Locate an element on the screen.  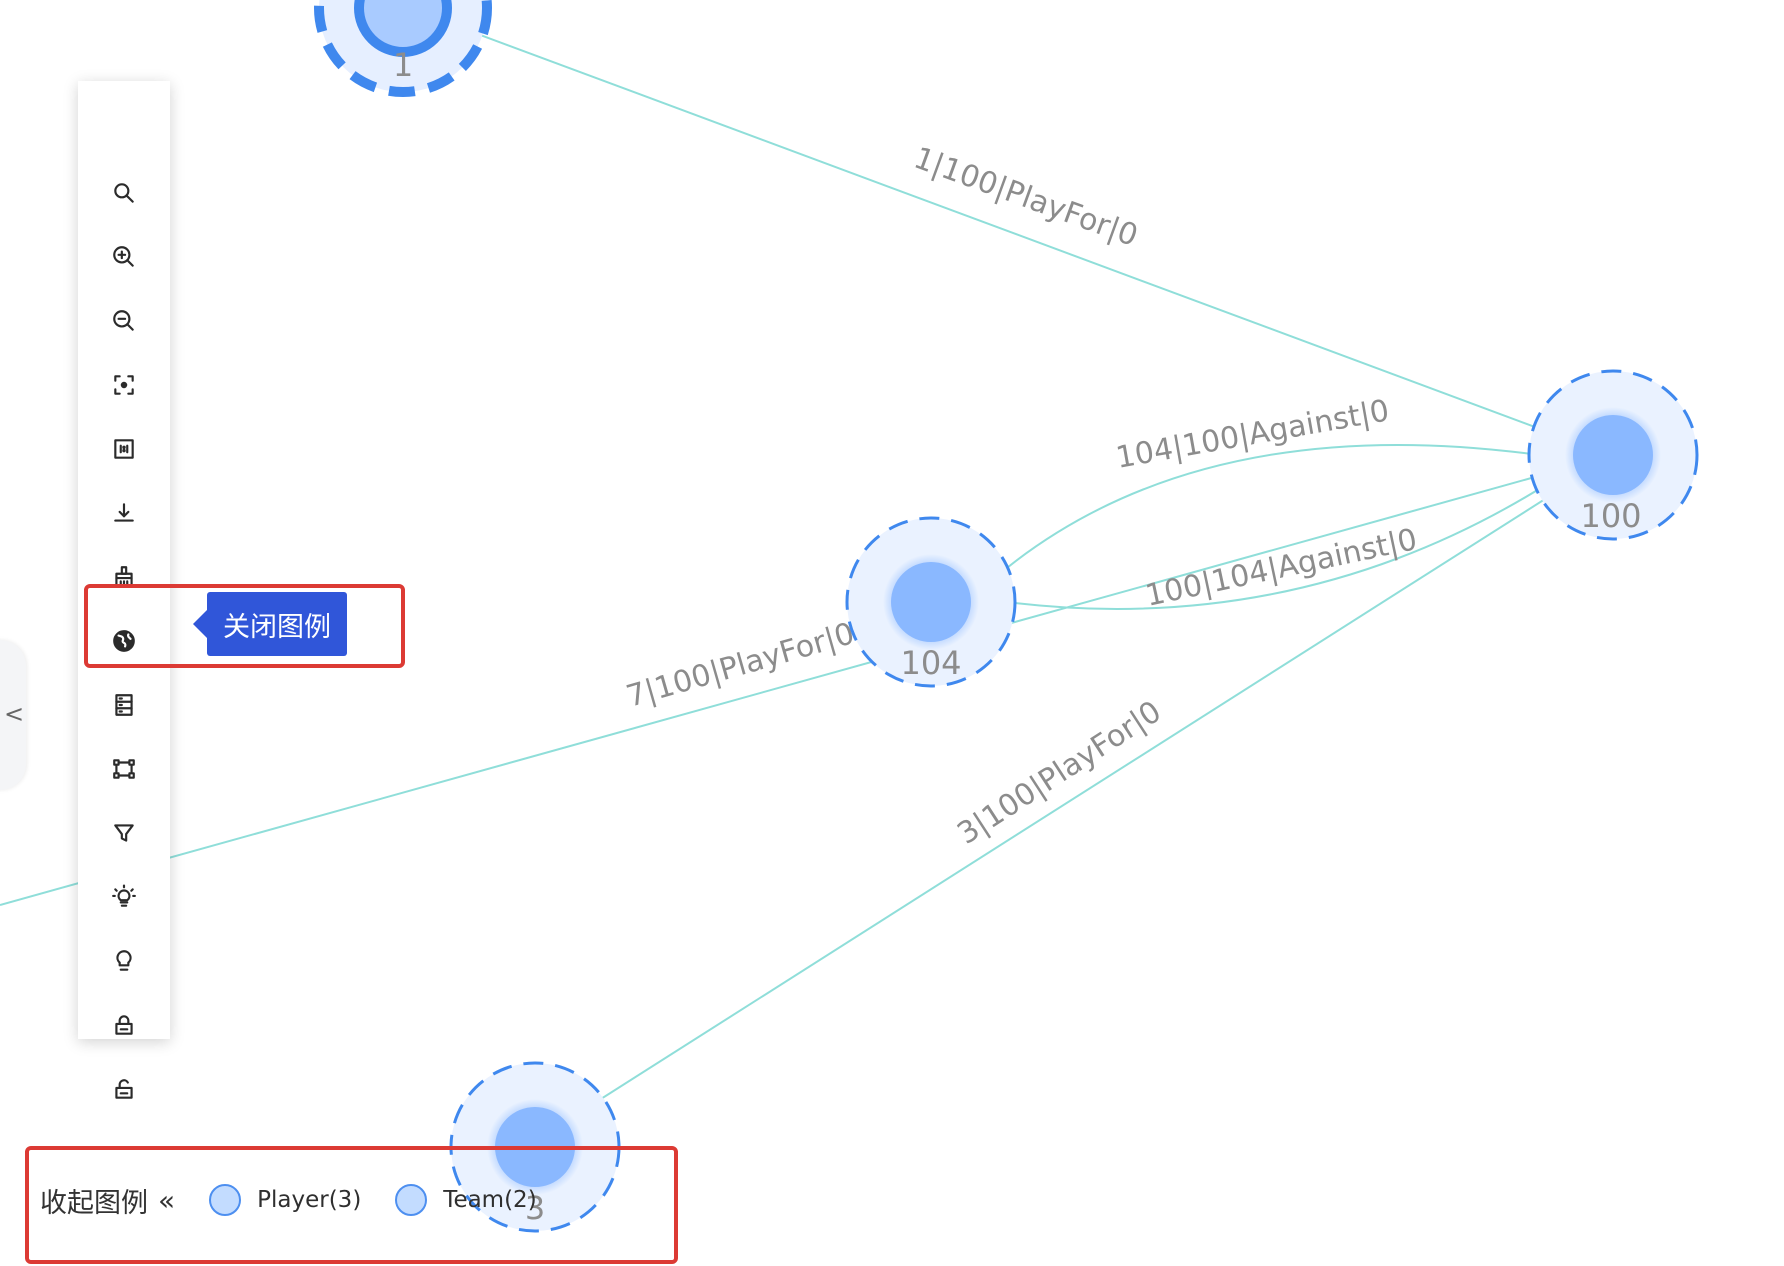
legend-swatch-team is located at coordinates (411, 1200).